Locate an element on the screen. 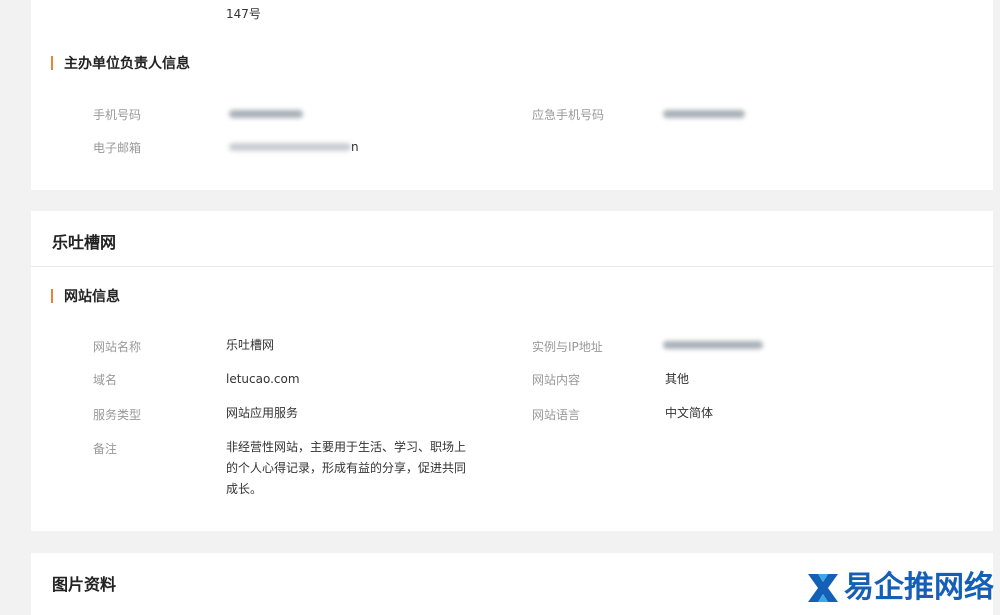 The image size is (1000, 615). phone-value-redacted is located at coordinates (266, 114).